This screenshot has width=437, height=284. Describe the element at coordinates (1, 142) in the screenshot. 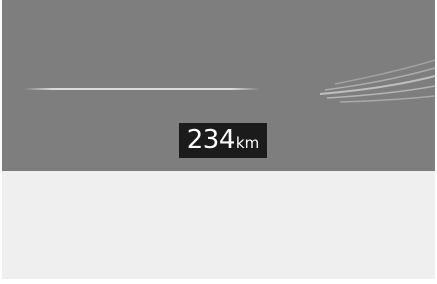

I see `left-border` at that location.